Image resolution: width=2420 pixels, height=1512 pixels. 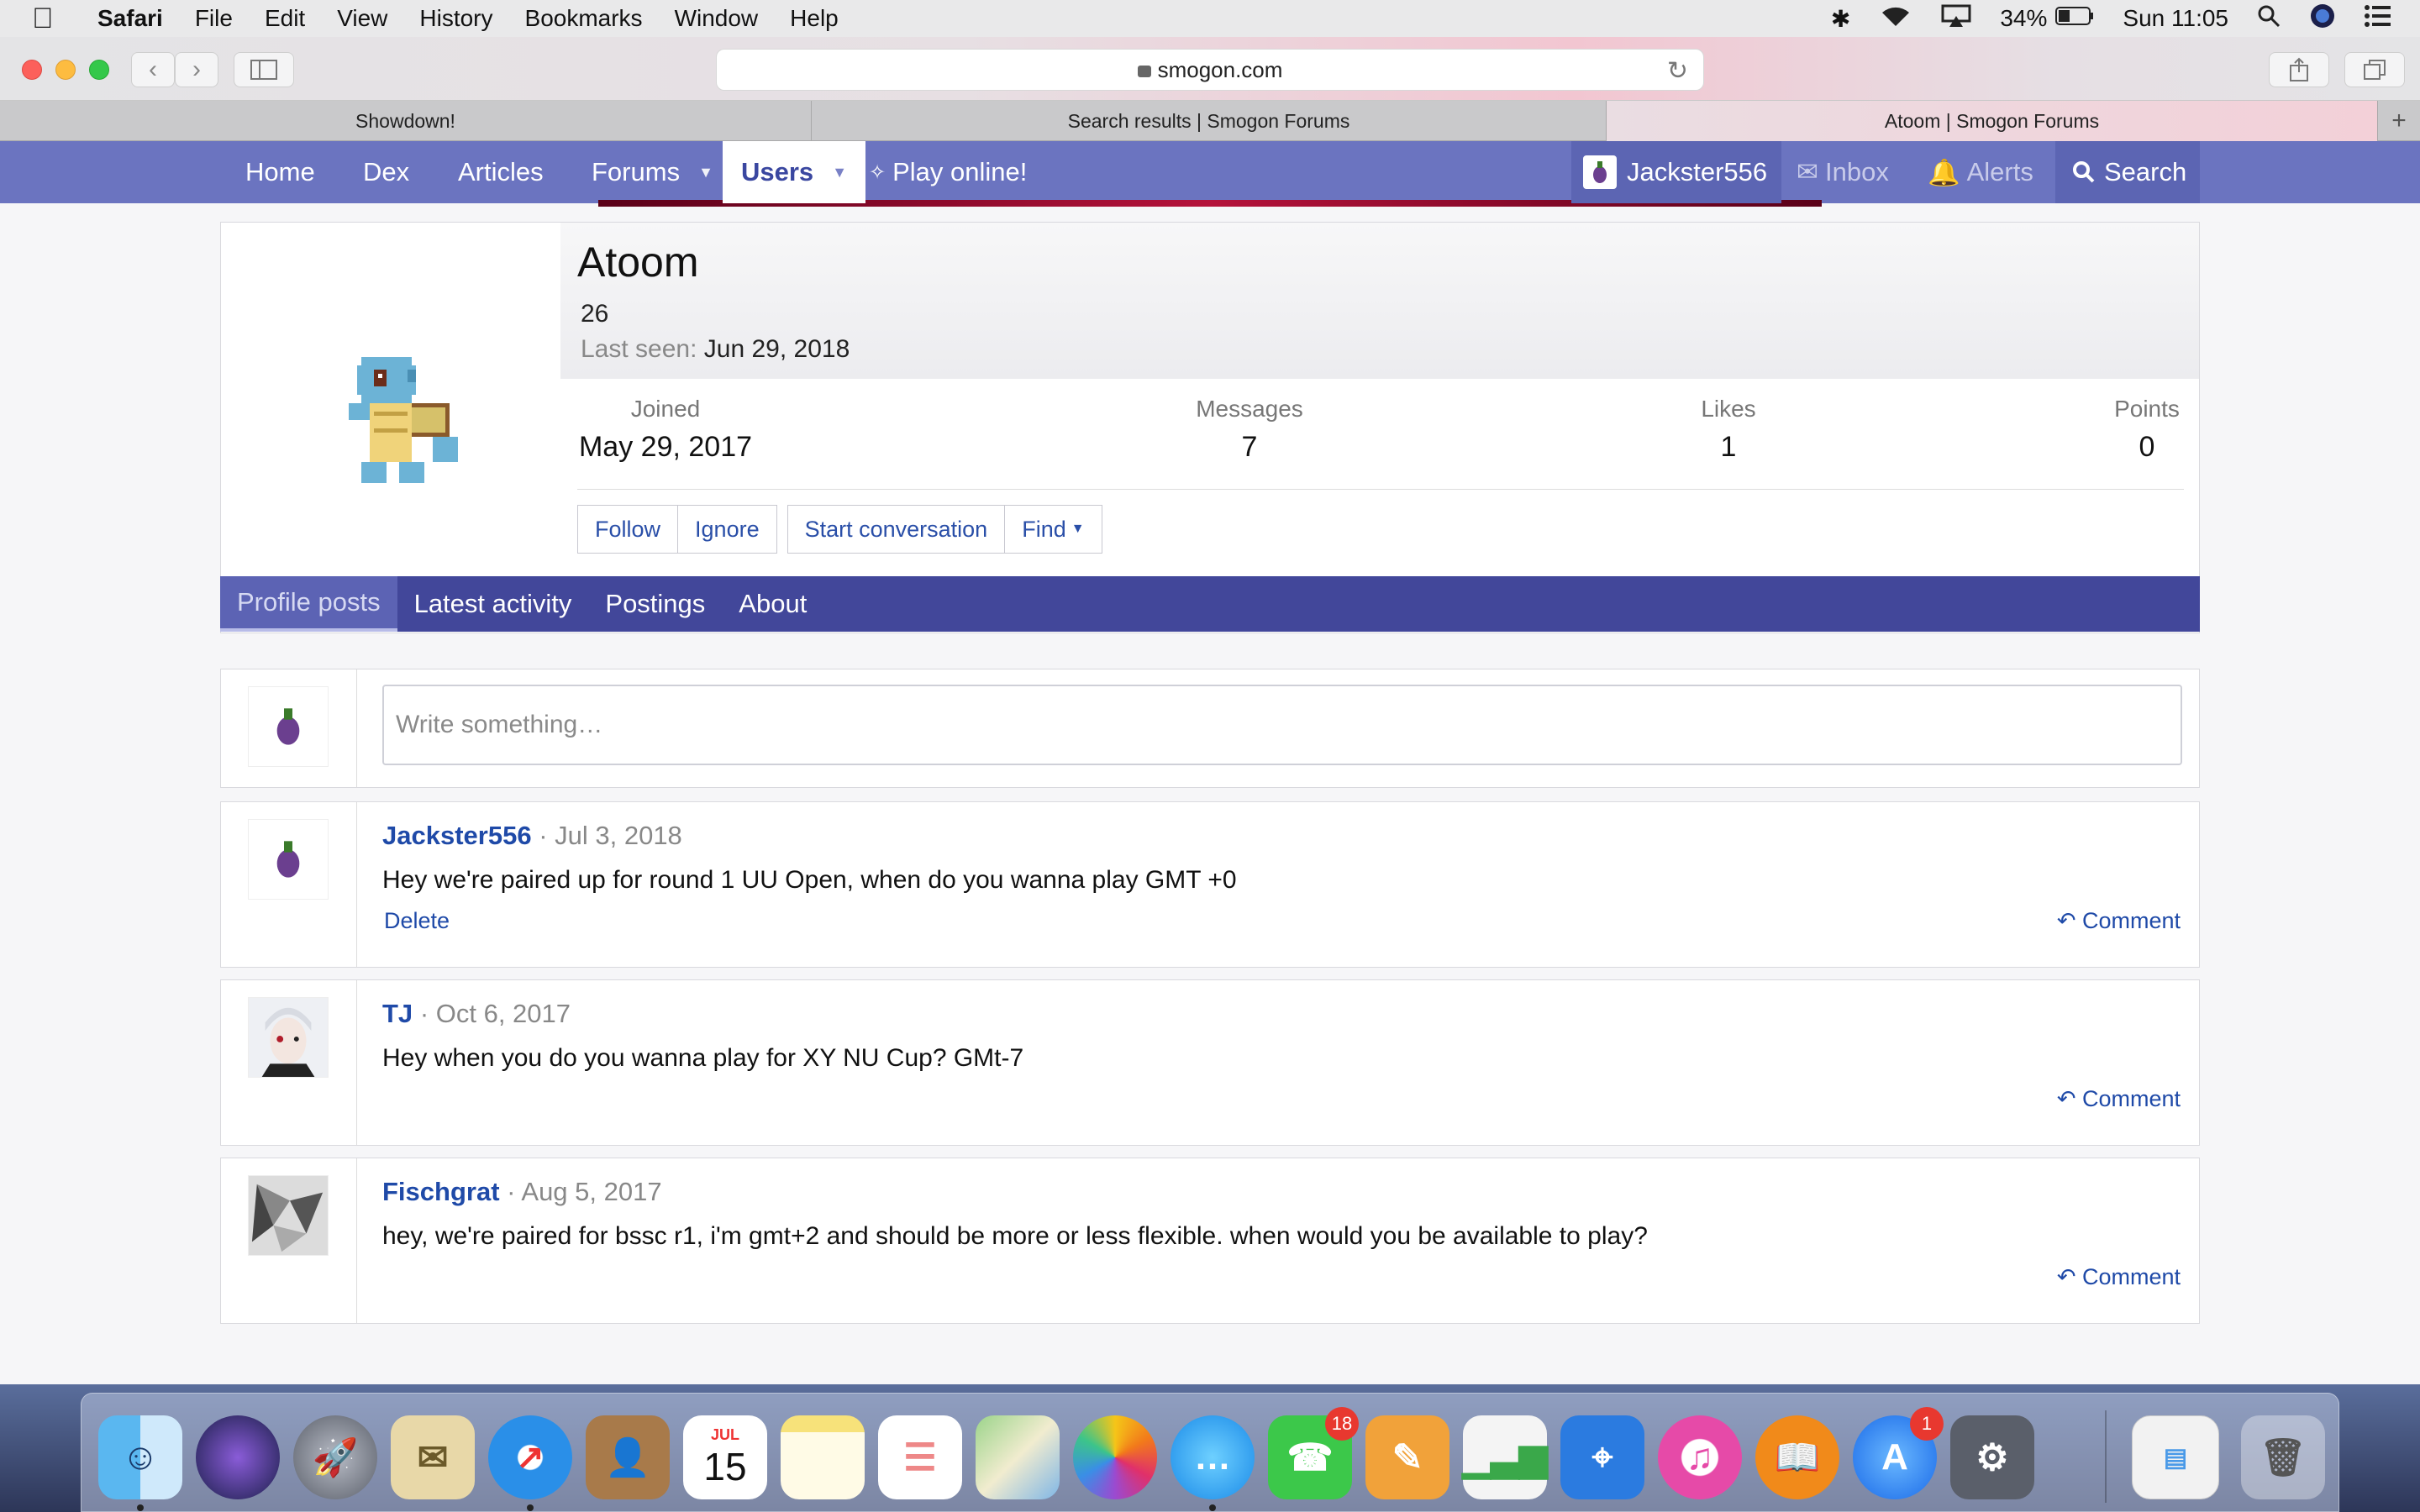 I want to click on battery-icon, so click(x=2074, y=18).